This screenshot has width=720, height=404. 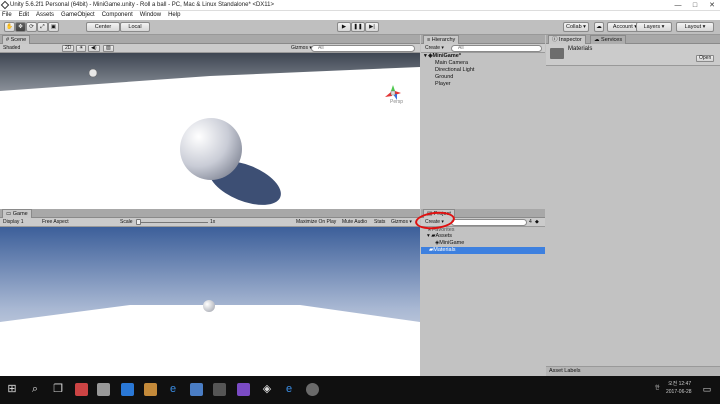 I want to click on maximize-on-play-toggle: Maximize On Play, so click(x=316, y=222).